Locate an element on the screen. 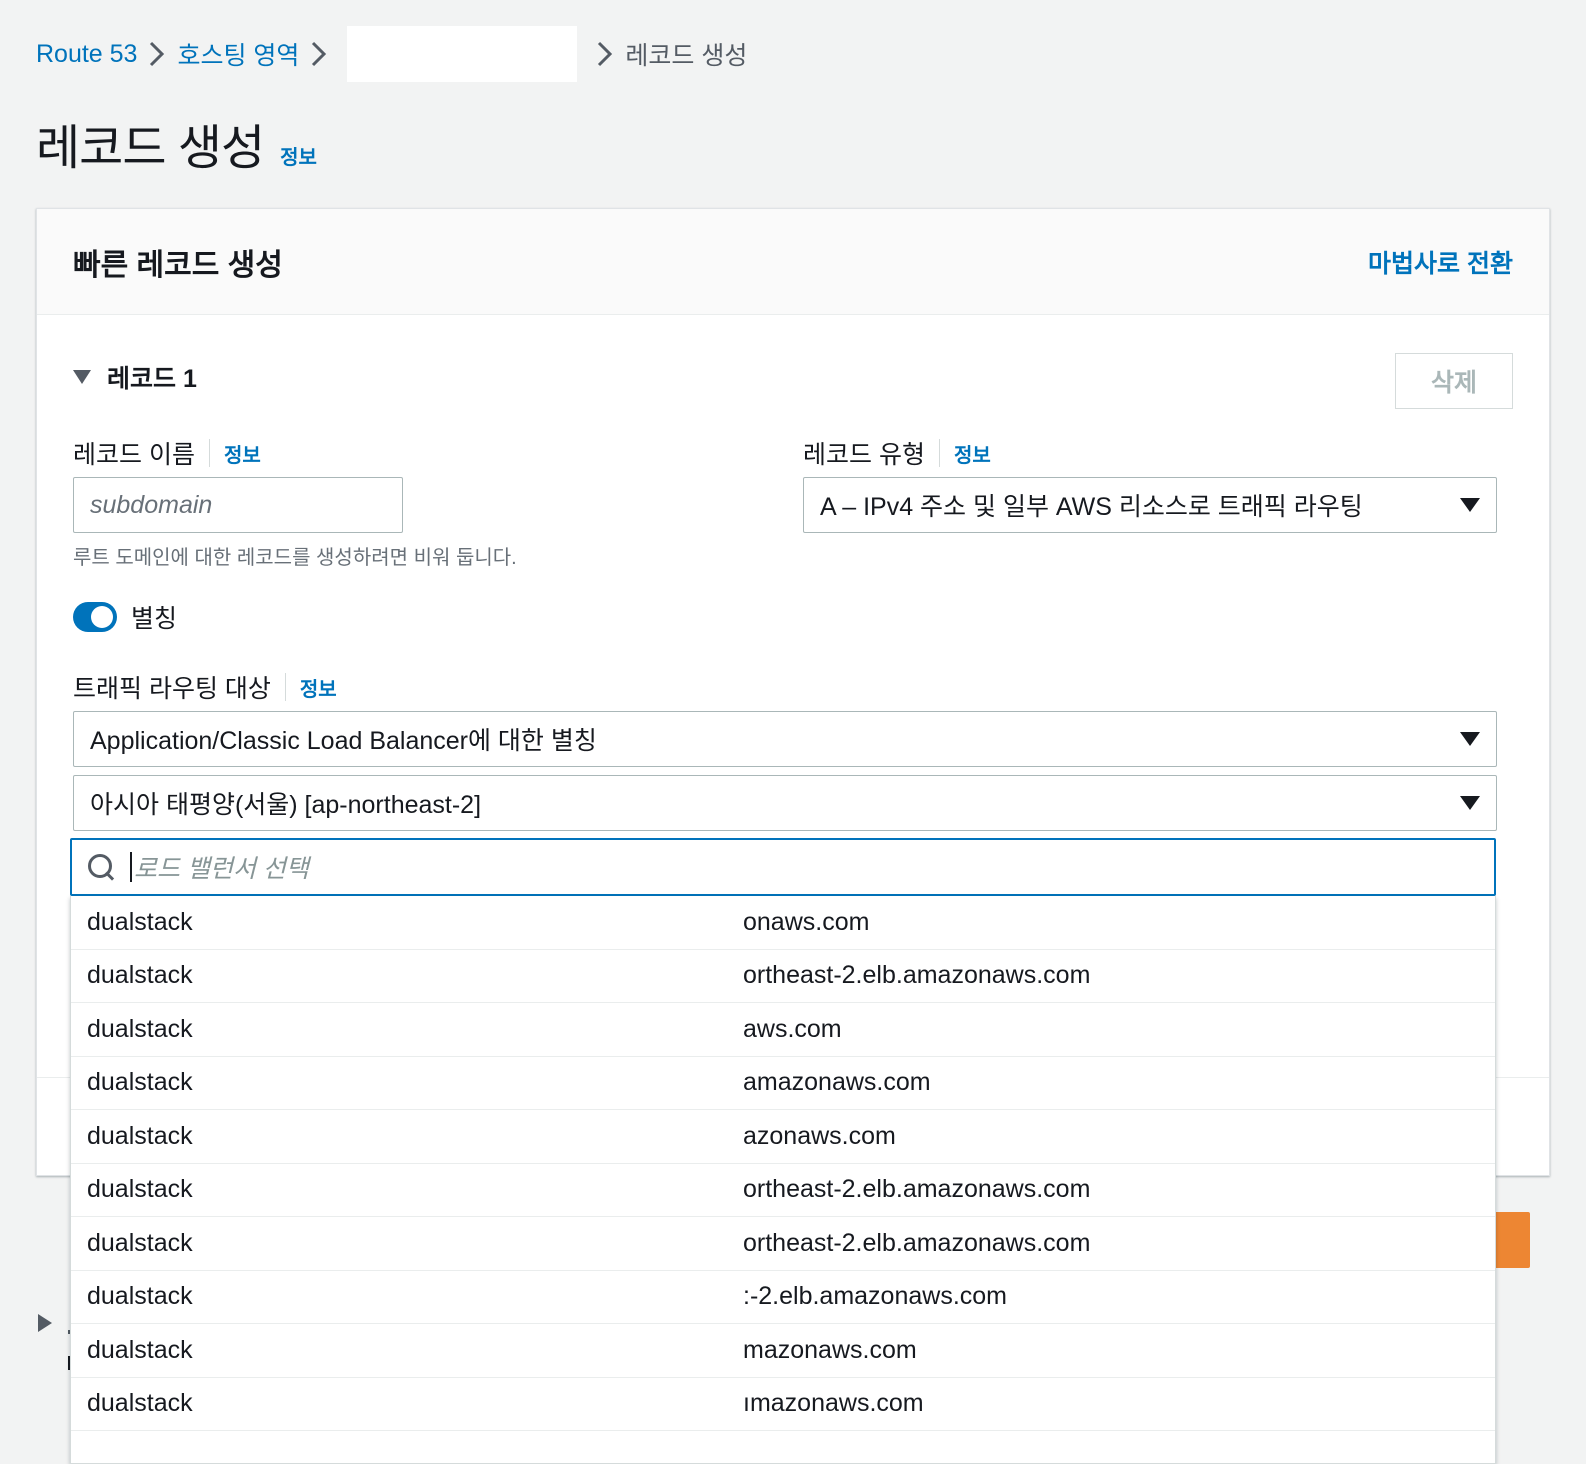 This screenshot has width=1586, height=1464. switch-to-wizard-link: 마법사로 전환 is located at coordinates (1440, 262).